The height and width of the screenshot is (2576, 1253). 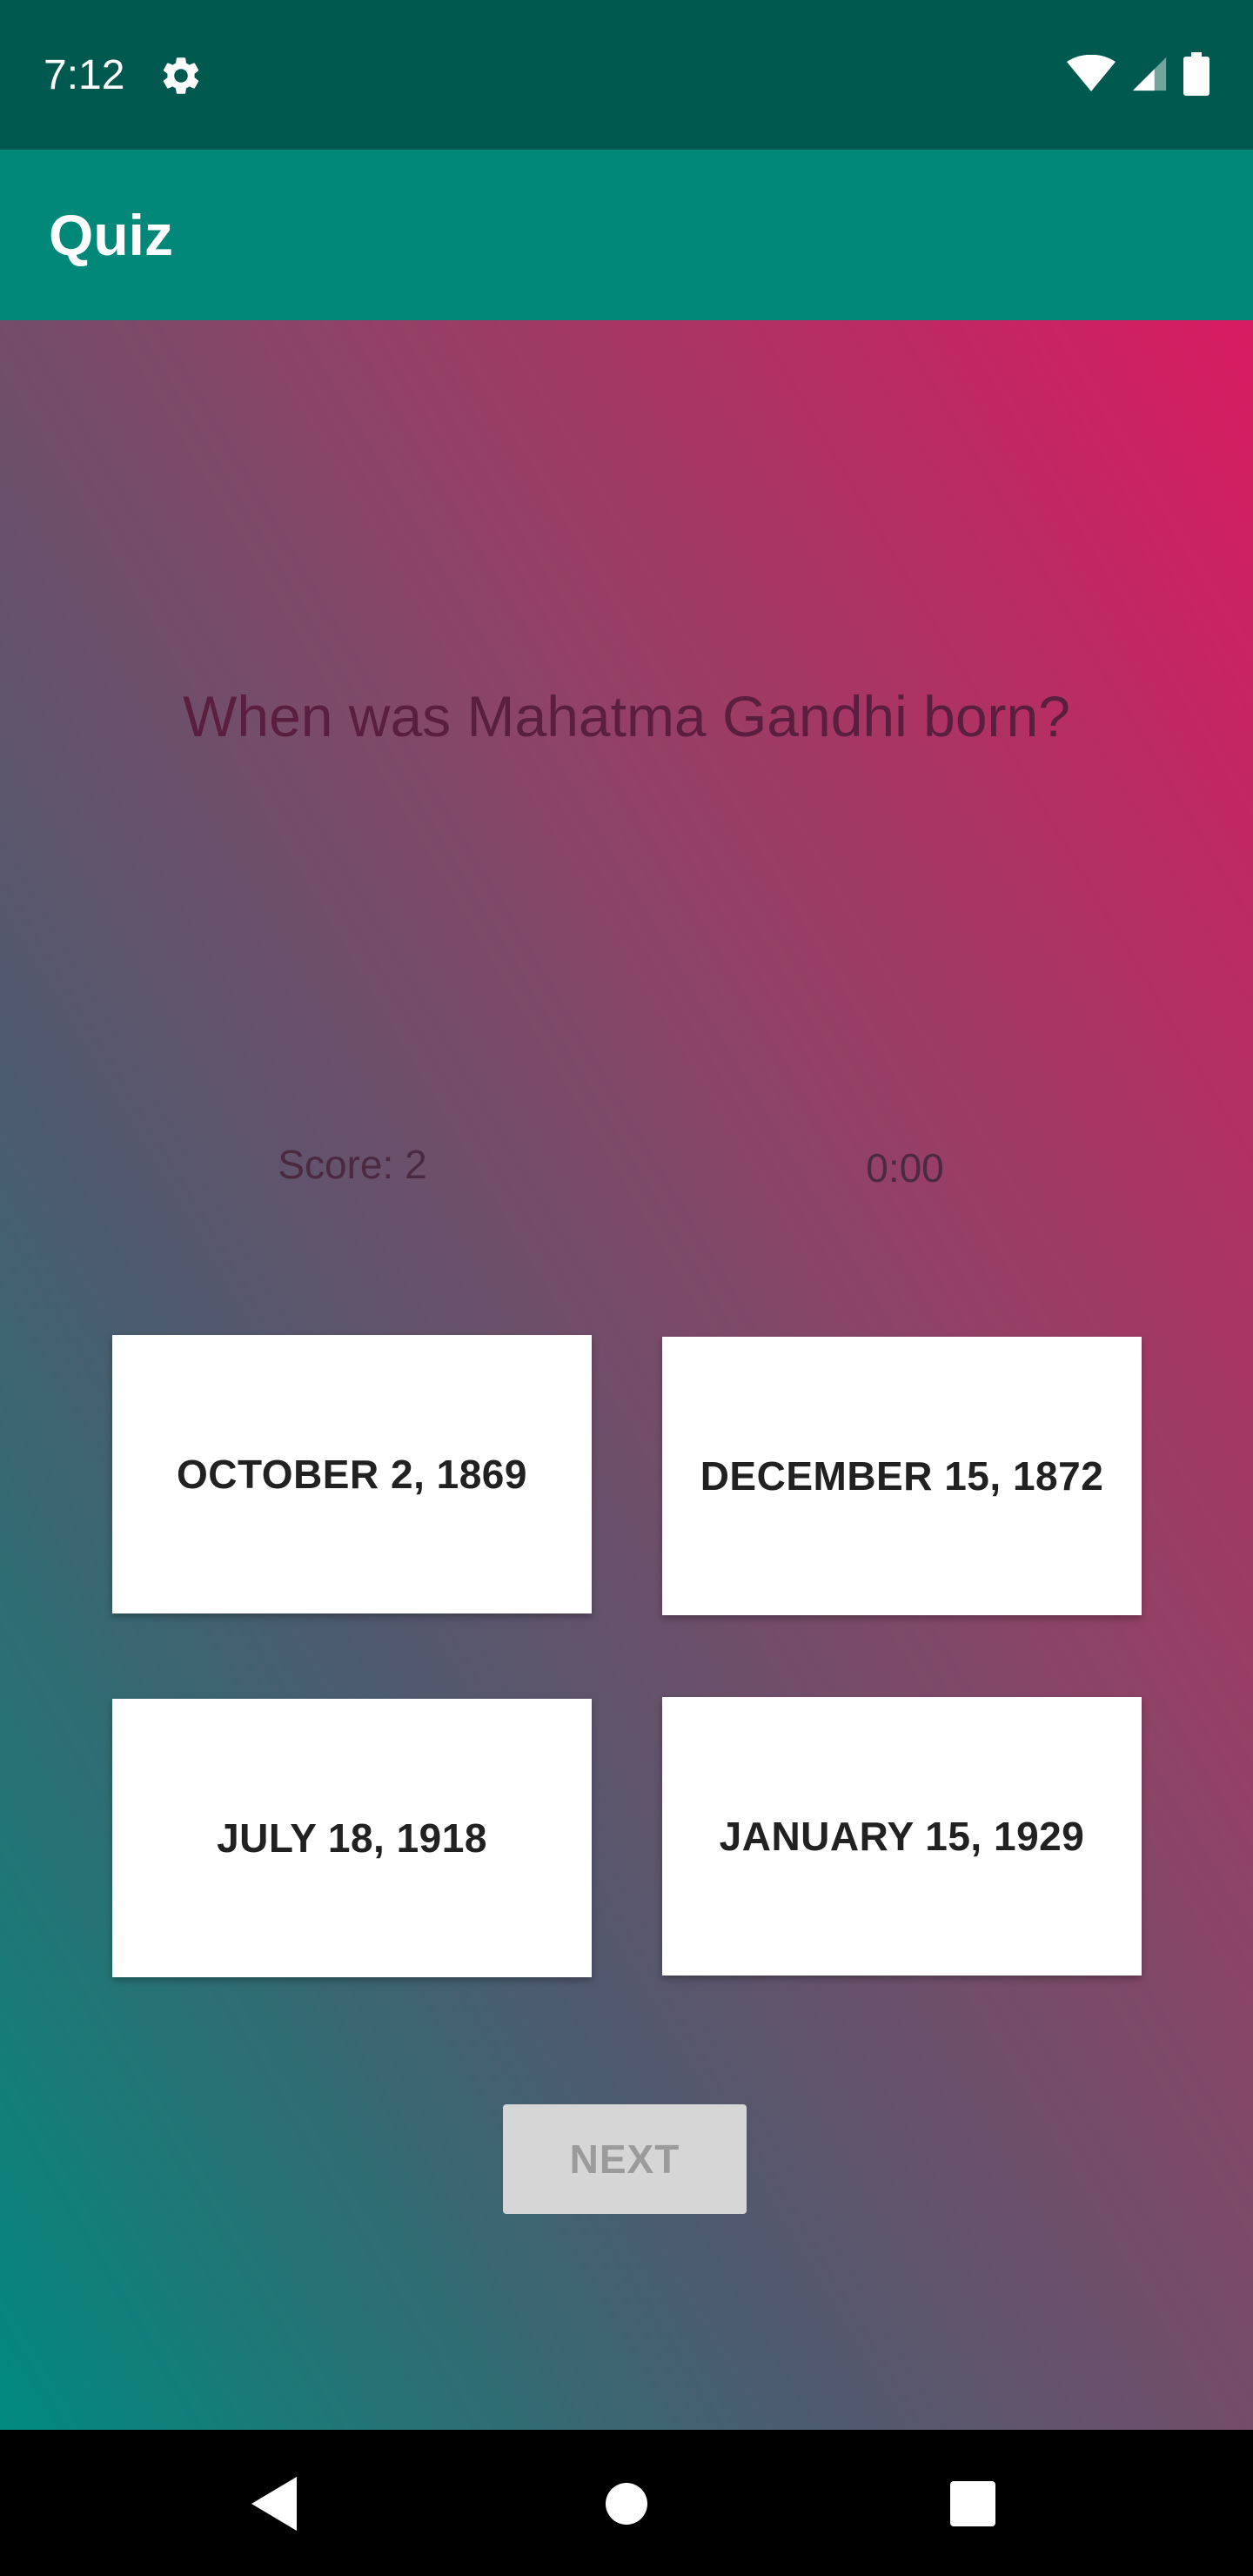 What do you see at coordinates (181, 75) in the screenshot?
I see `gear-icon` at bounding box center [181, 75].